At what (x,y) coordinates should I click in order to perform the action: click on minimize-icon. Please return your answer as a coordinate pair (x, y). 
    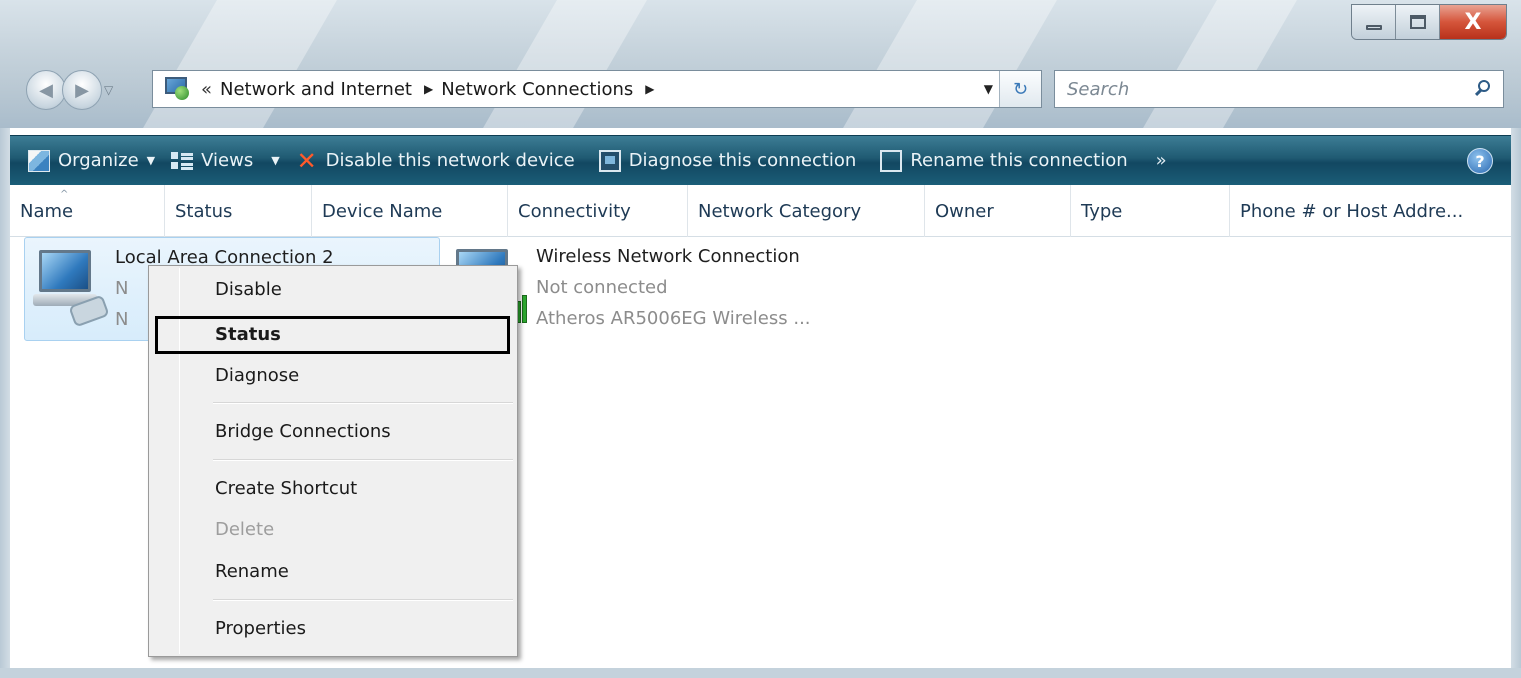
    Looking at the image, I should click on (1373, 27).